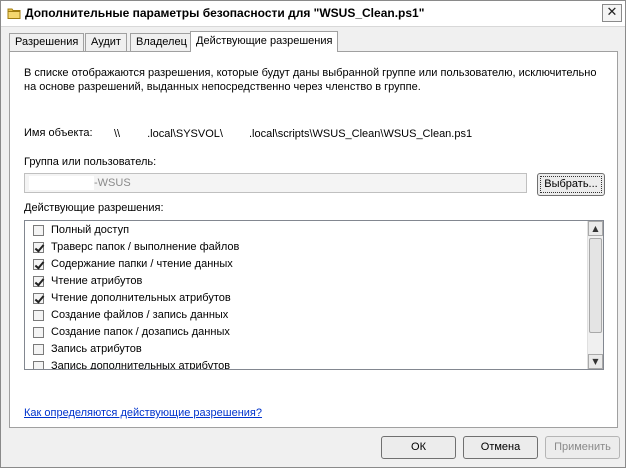  What do you see at coordinates (582, 447) in the screenshot?
I see `apply-button: Применить` at bounding box center [582, 447].